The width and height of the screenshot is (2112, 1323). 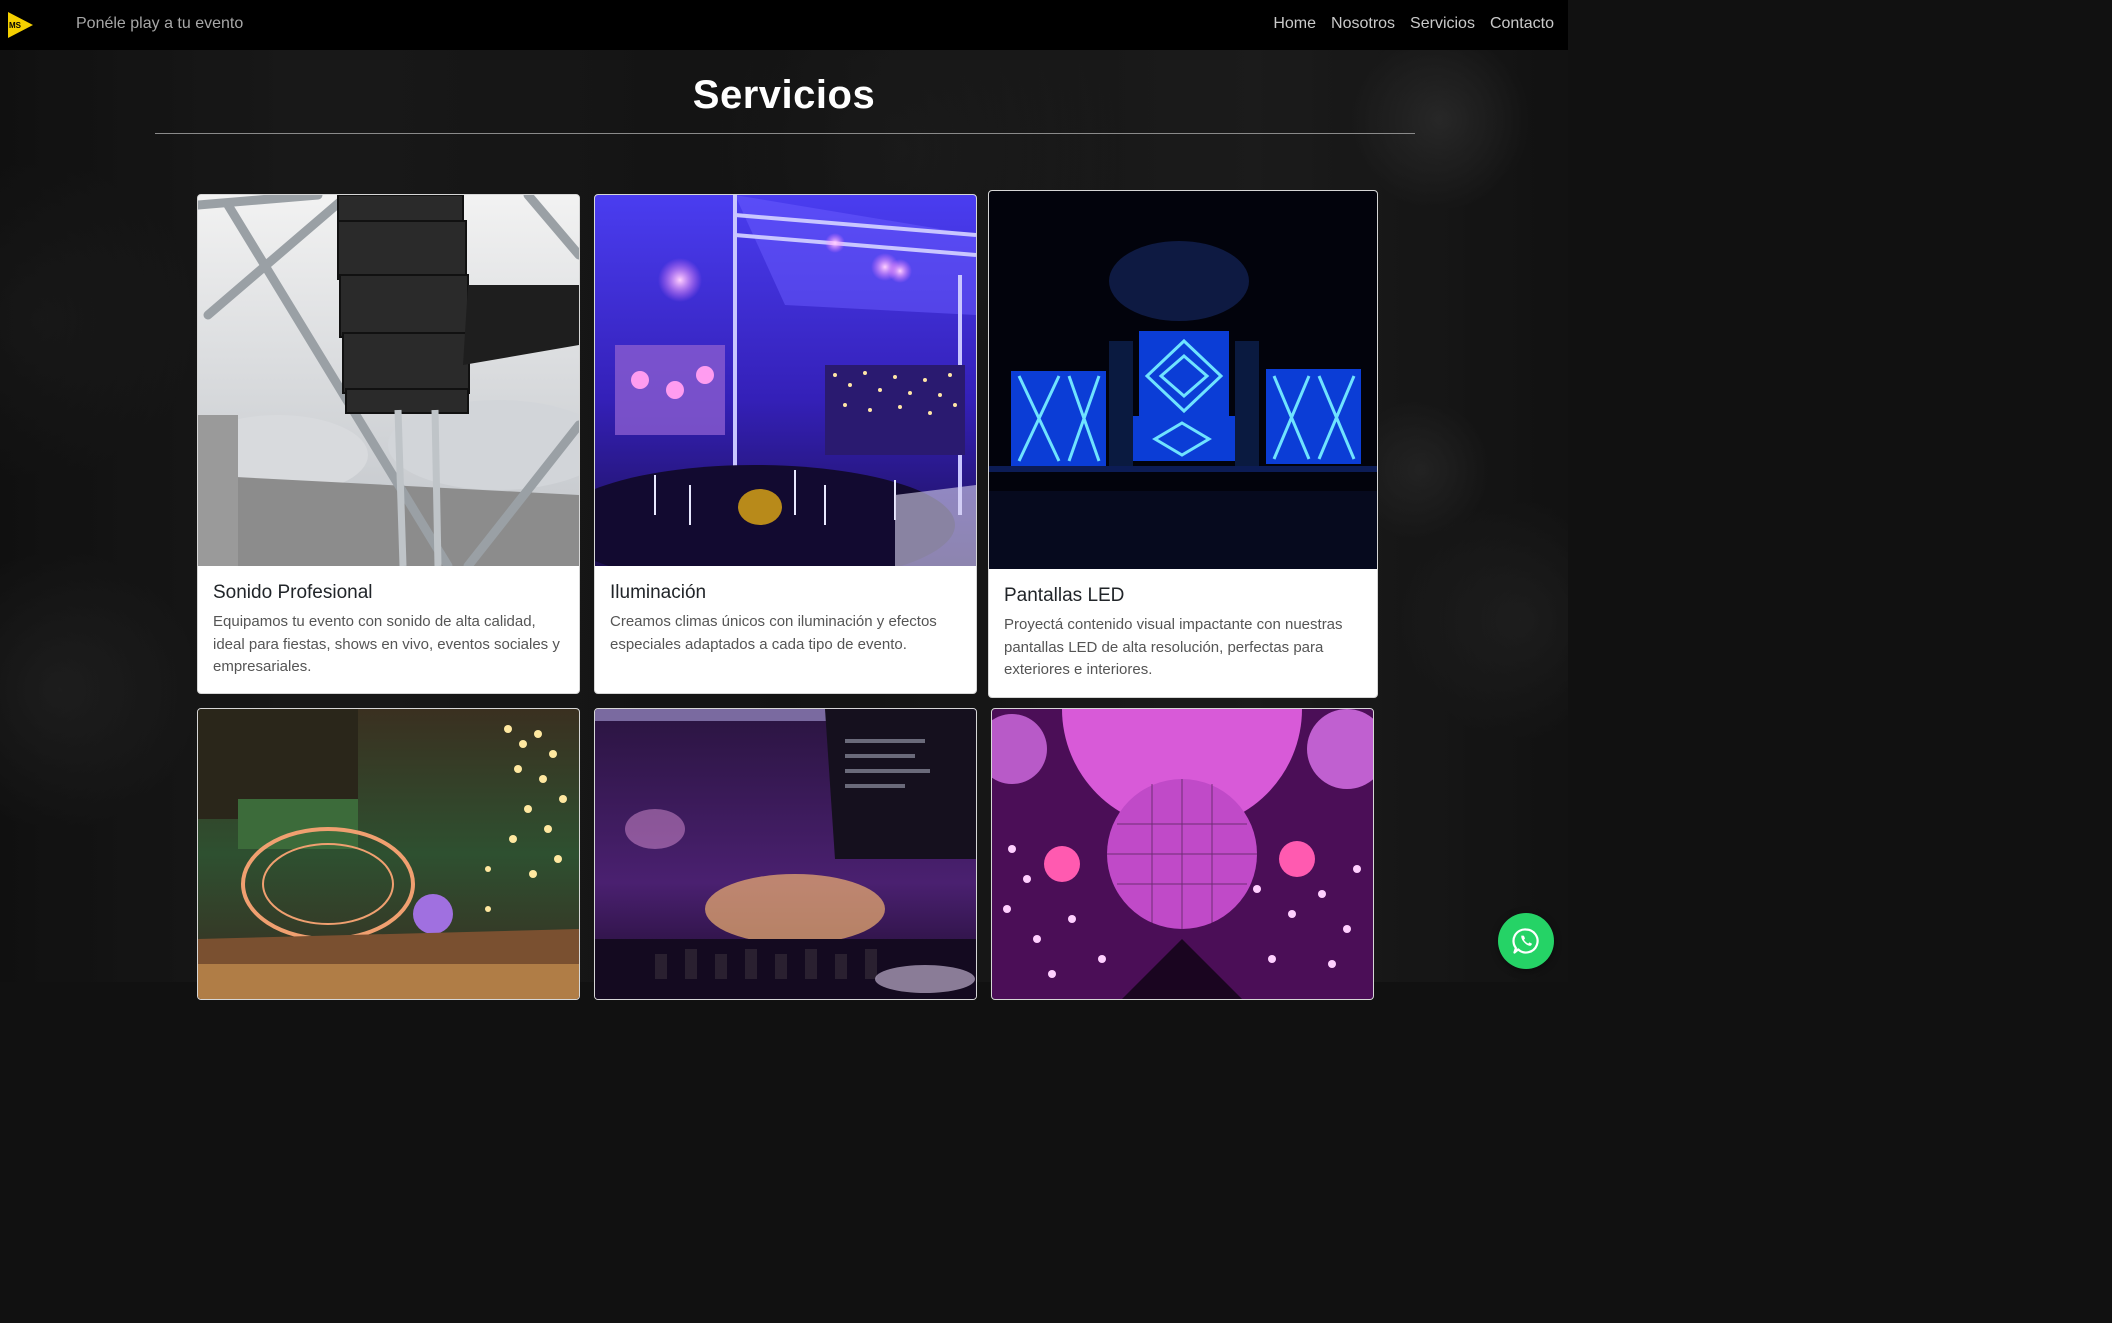 What do you see at coordinates (1064, 595) in the screenshot?
I see `card-title: Pantallas LED` at bounding box center [1064, 595].